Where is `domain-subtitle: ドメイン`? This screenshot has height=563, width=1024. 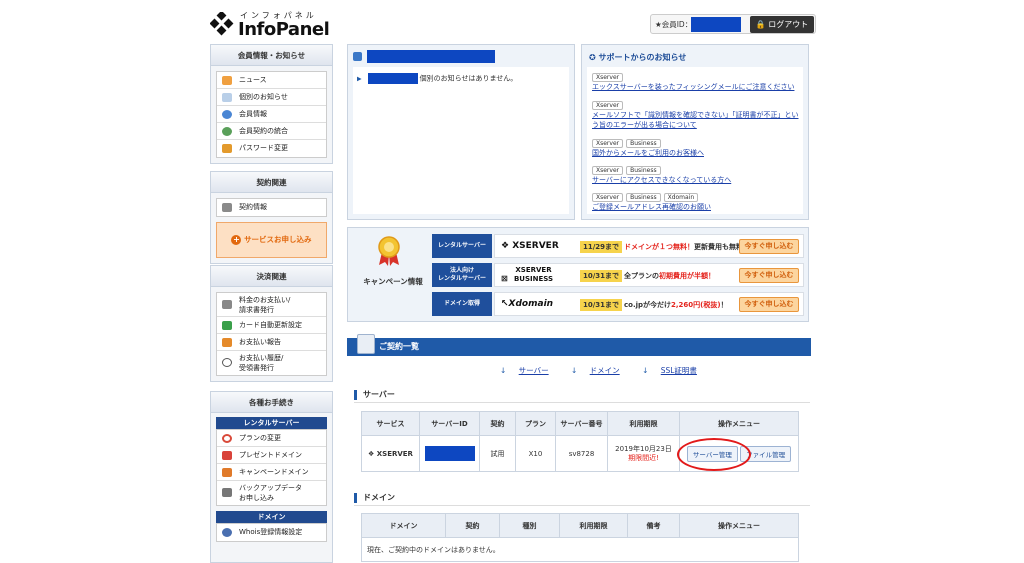
domain-subtitle: ドメイン is located at coordinates (271, 517).